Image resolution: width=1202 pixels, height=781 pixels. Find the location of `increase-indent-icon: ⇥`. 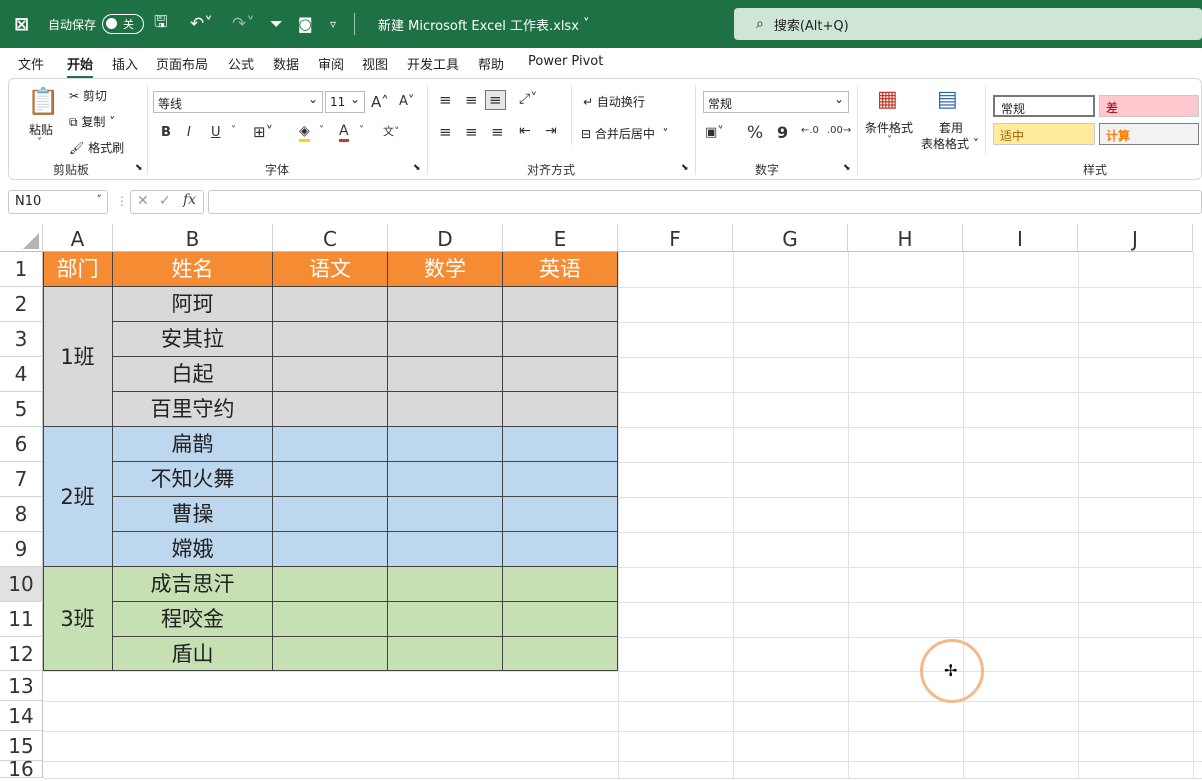

increase-indent-icon: ⇥ is located at coordinates (551, 131).